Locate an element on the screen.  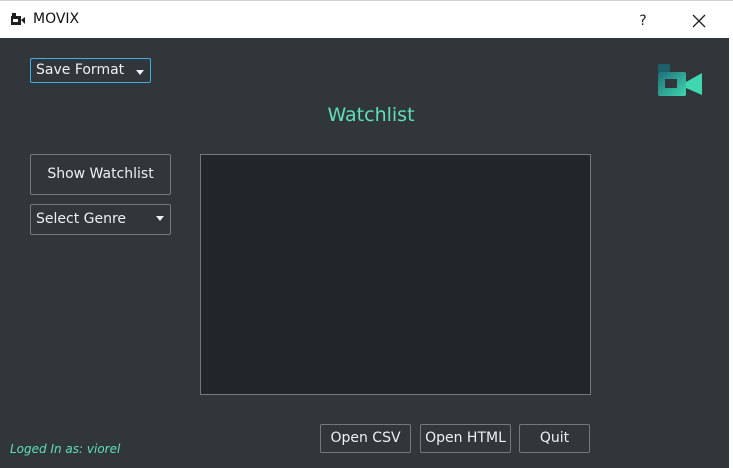
close-icon is located at coordinates (699, 21).